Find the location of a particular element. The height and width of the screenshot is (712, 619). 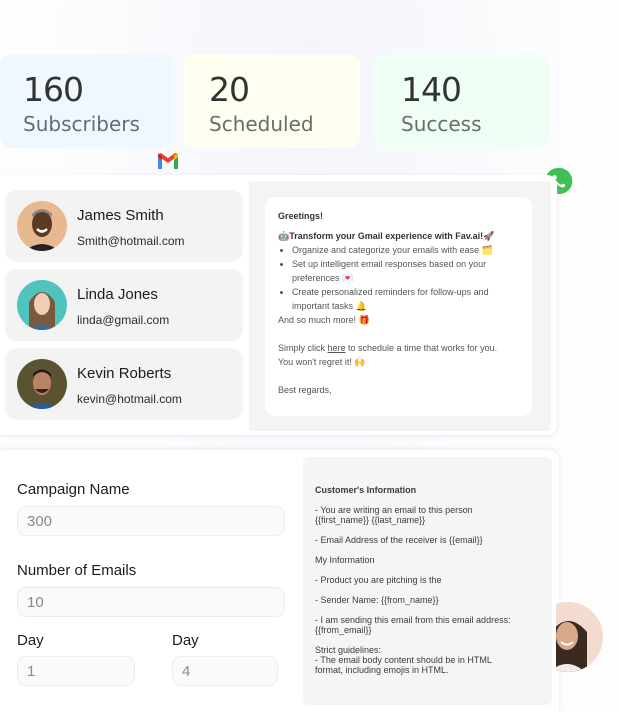

prompt-line: - Sender Name: {{from_name}} is located at coordinates (377, 600).